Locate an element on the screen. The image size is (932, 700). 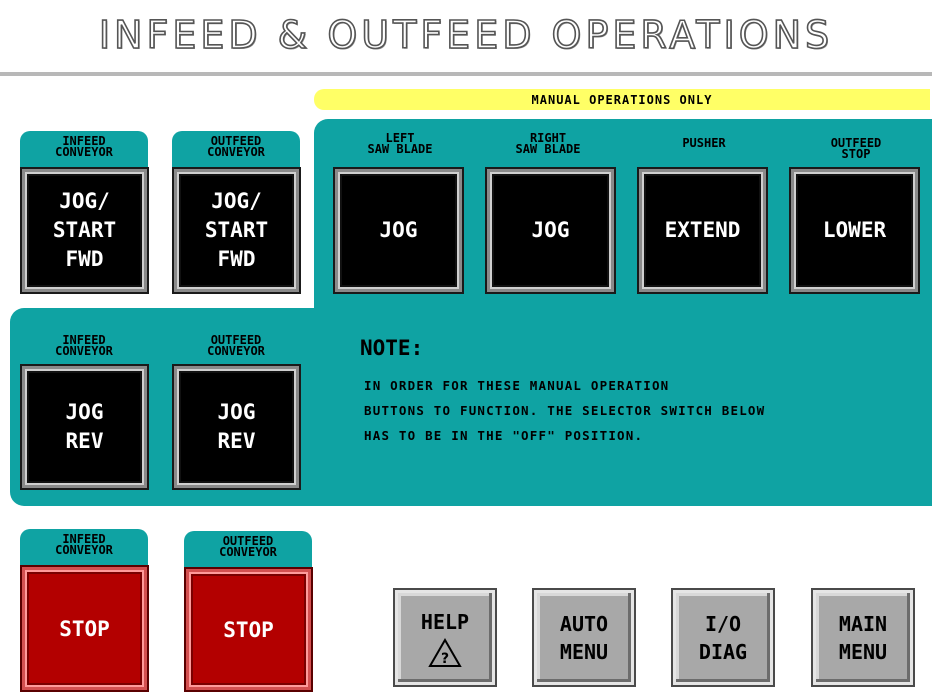
outfeed-conveyor-stop-tab: OUTFEED CONVEYOR is located at coordinates (248, 551).